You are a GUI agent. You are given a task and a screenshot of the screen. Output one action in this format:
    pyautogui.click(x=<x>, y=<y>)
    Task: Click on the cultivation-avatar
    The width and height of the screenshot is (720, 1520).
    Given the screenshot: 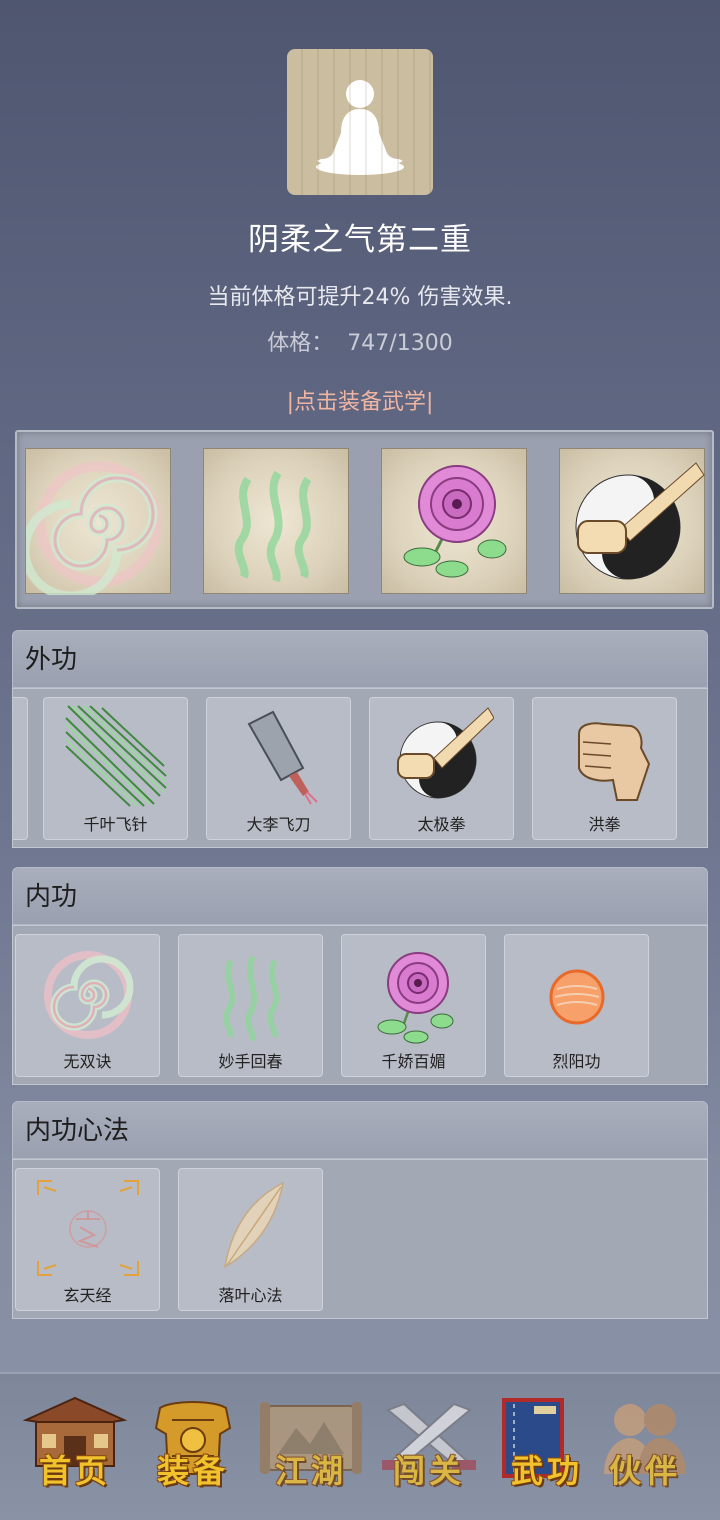 What is the action you would take?
    pyautogui.click(x=360, y=122)
    